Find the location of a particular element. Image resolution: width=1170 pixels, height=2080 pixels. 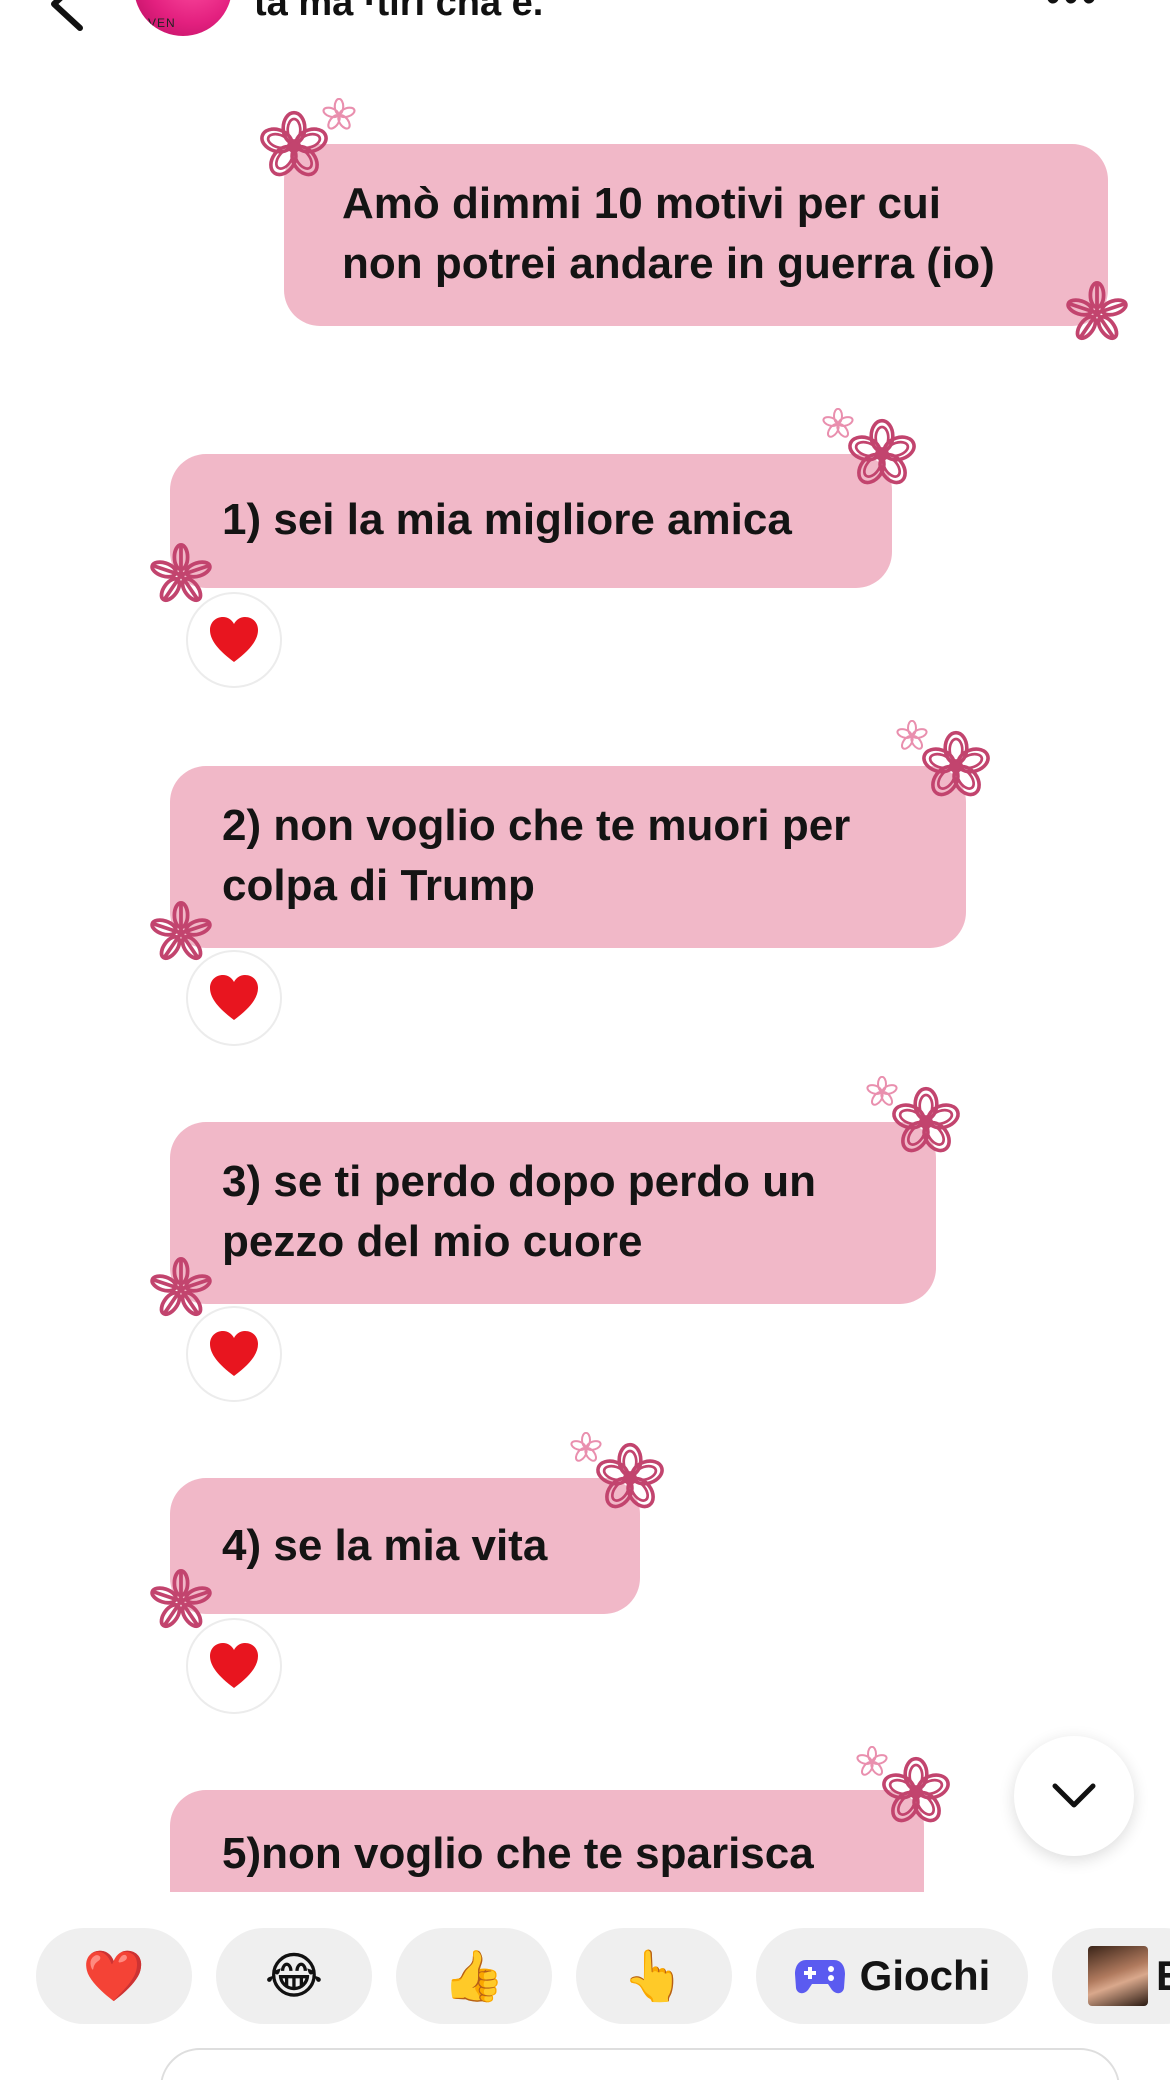

message-input is located at coordinates (640, 2064).